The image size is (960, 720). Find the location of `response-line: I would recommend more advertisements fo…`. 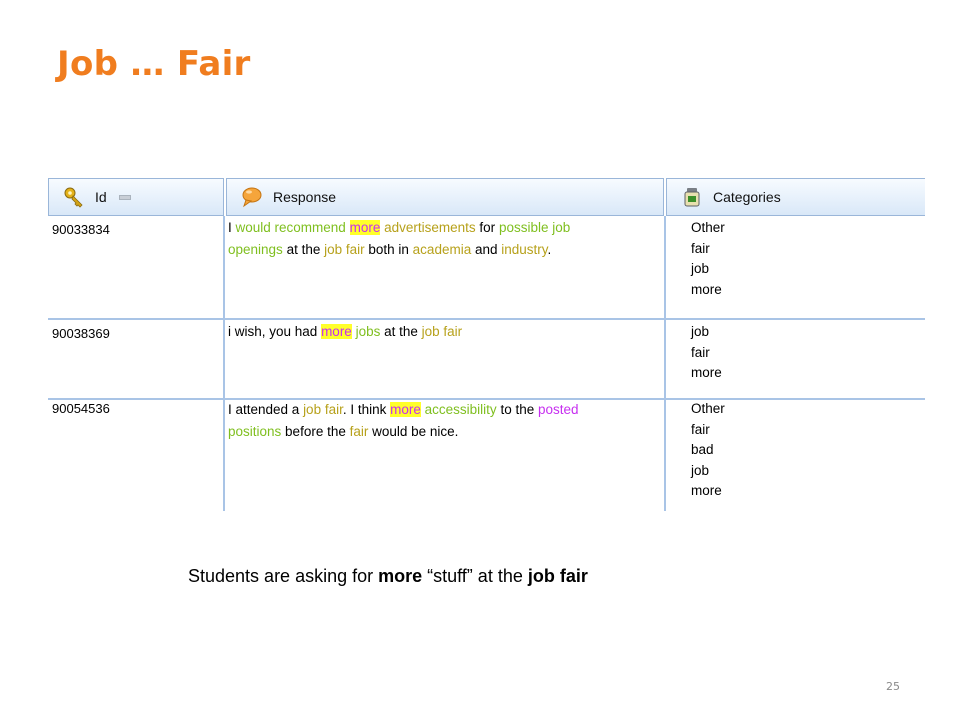

response-line: I would recommend more advertisements fo… is located at coordinates (437, 228).